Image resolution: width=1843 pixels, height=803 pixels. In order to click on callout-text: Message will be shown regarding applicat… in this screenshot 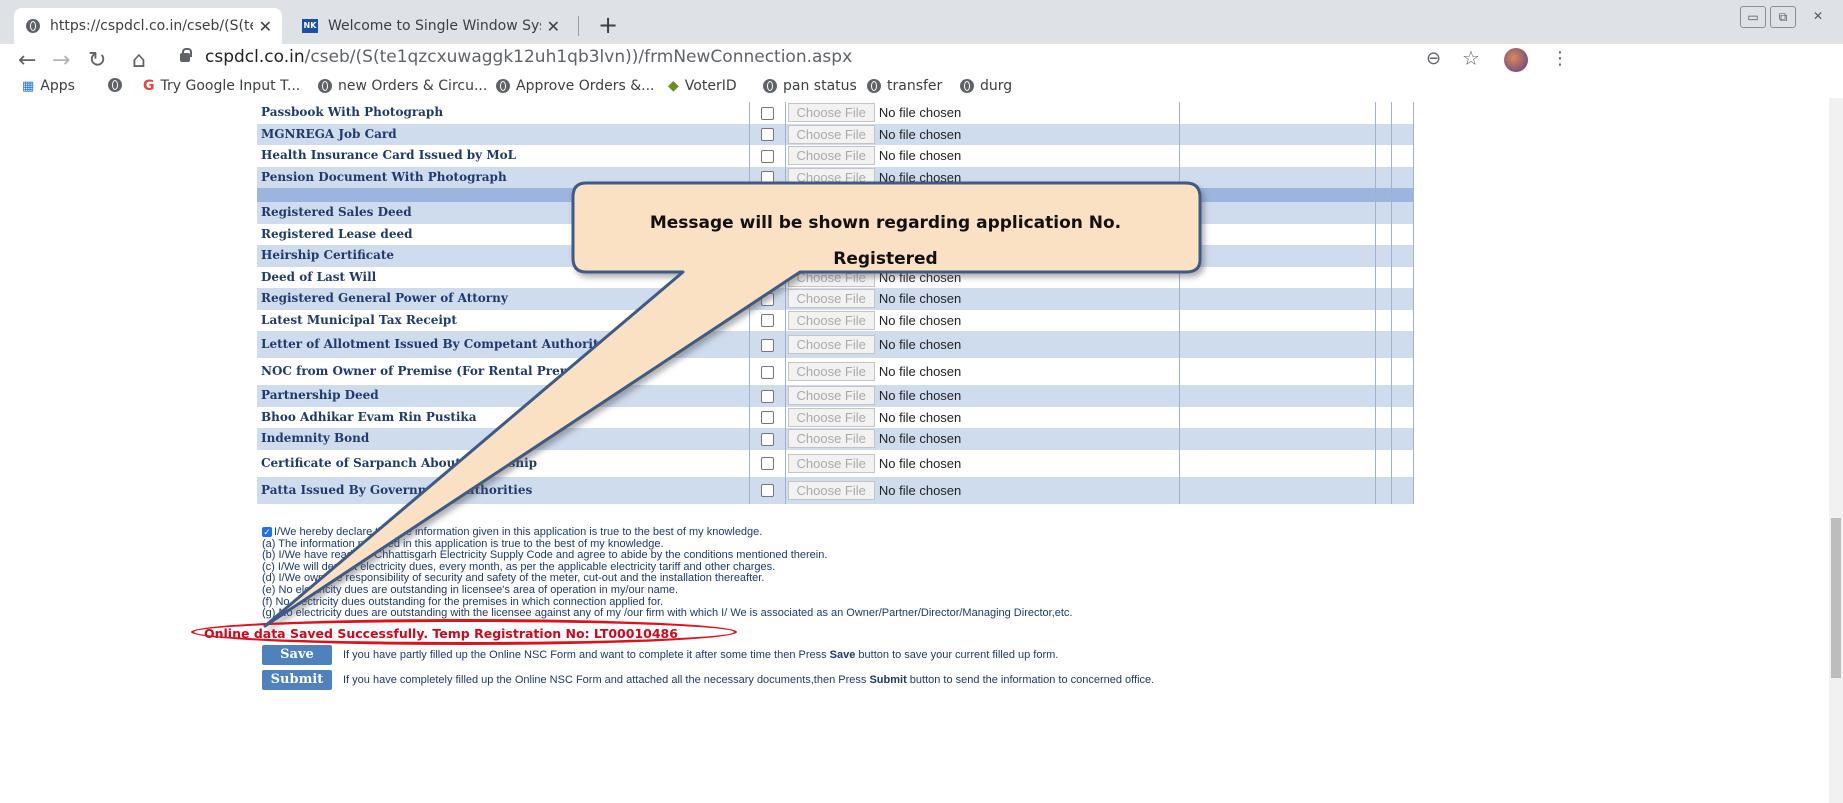, I will do `click(885, 241)`.